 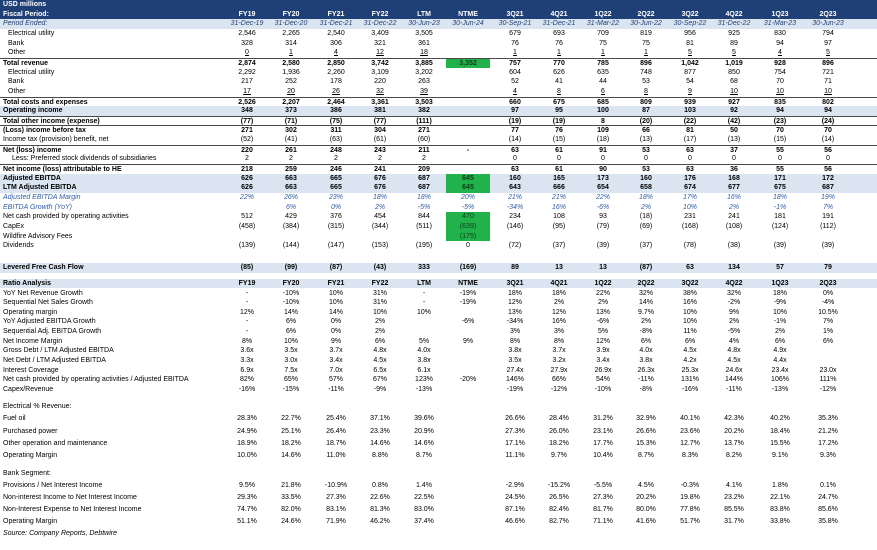 What do you see at coordinates (515, 33) in the screenshot?
I see `value-cell: 679` at bounding box center [515, 33].